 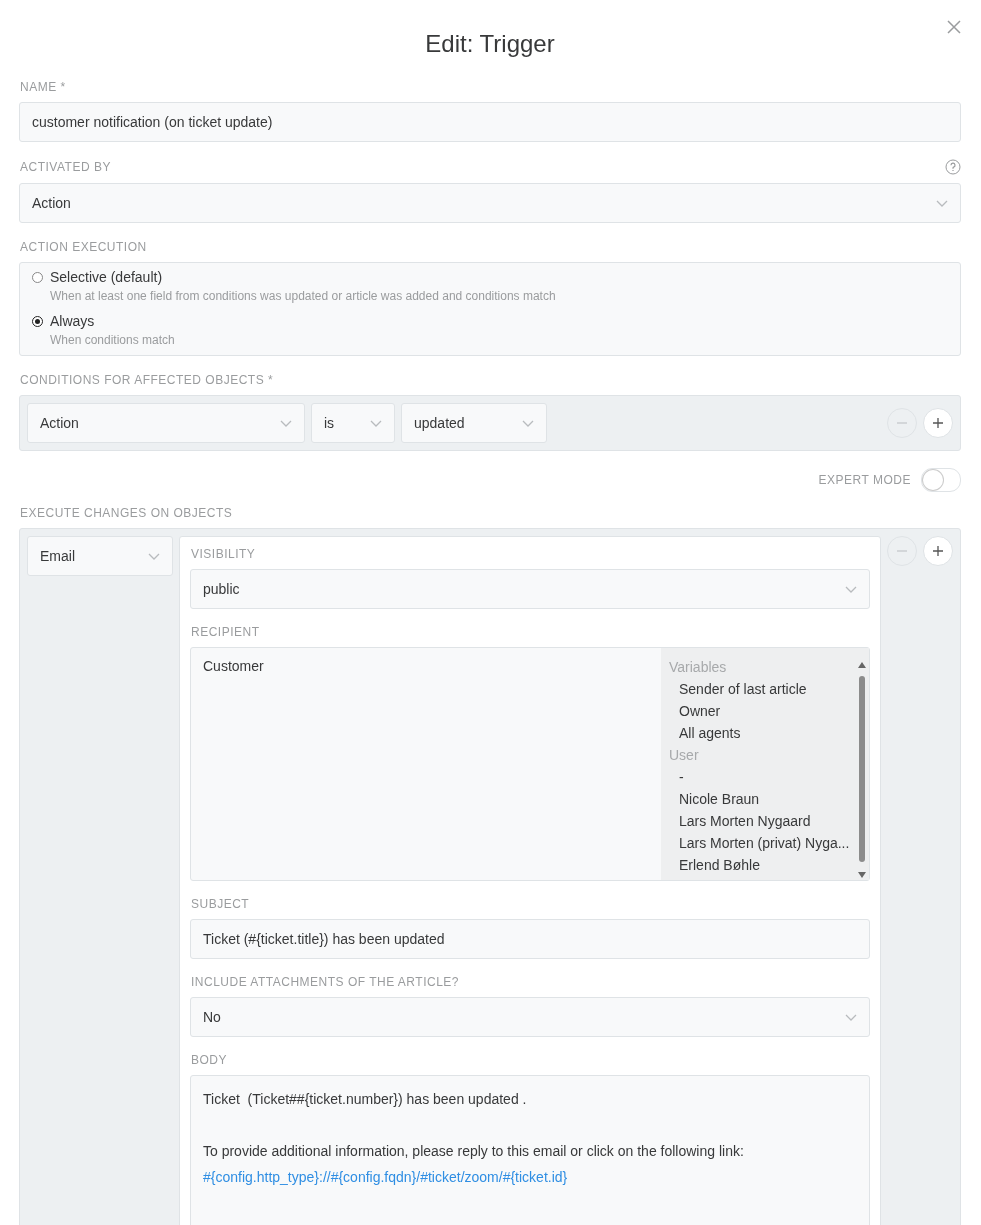 What do you see at coordinates (490, 203) in the screenshot?
I see `activated-by-select: Action` at bounding box center [490, 203].